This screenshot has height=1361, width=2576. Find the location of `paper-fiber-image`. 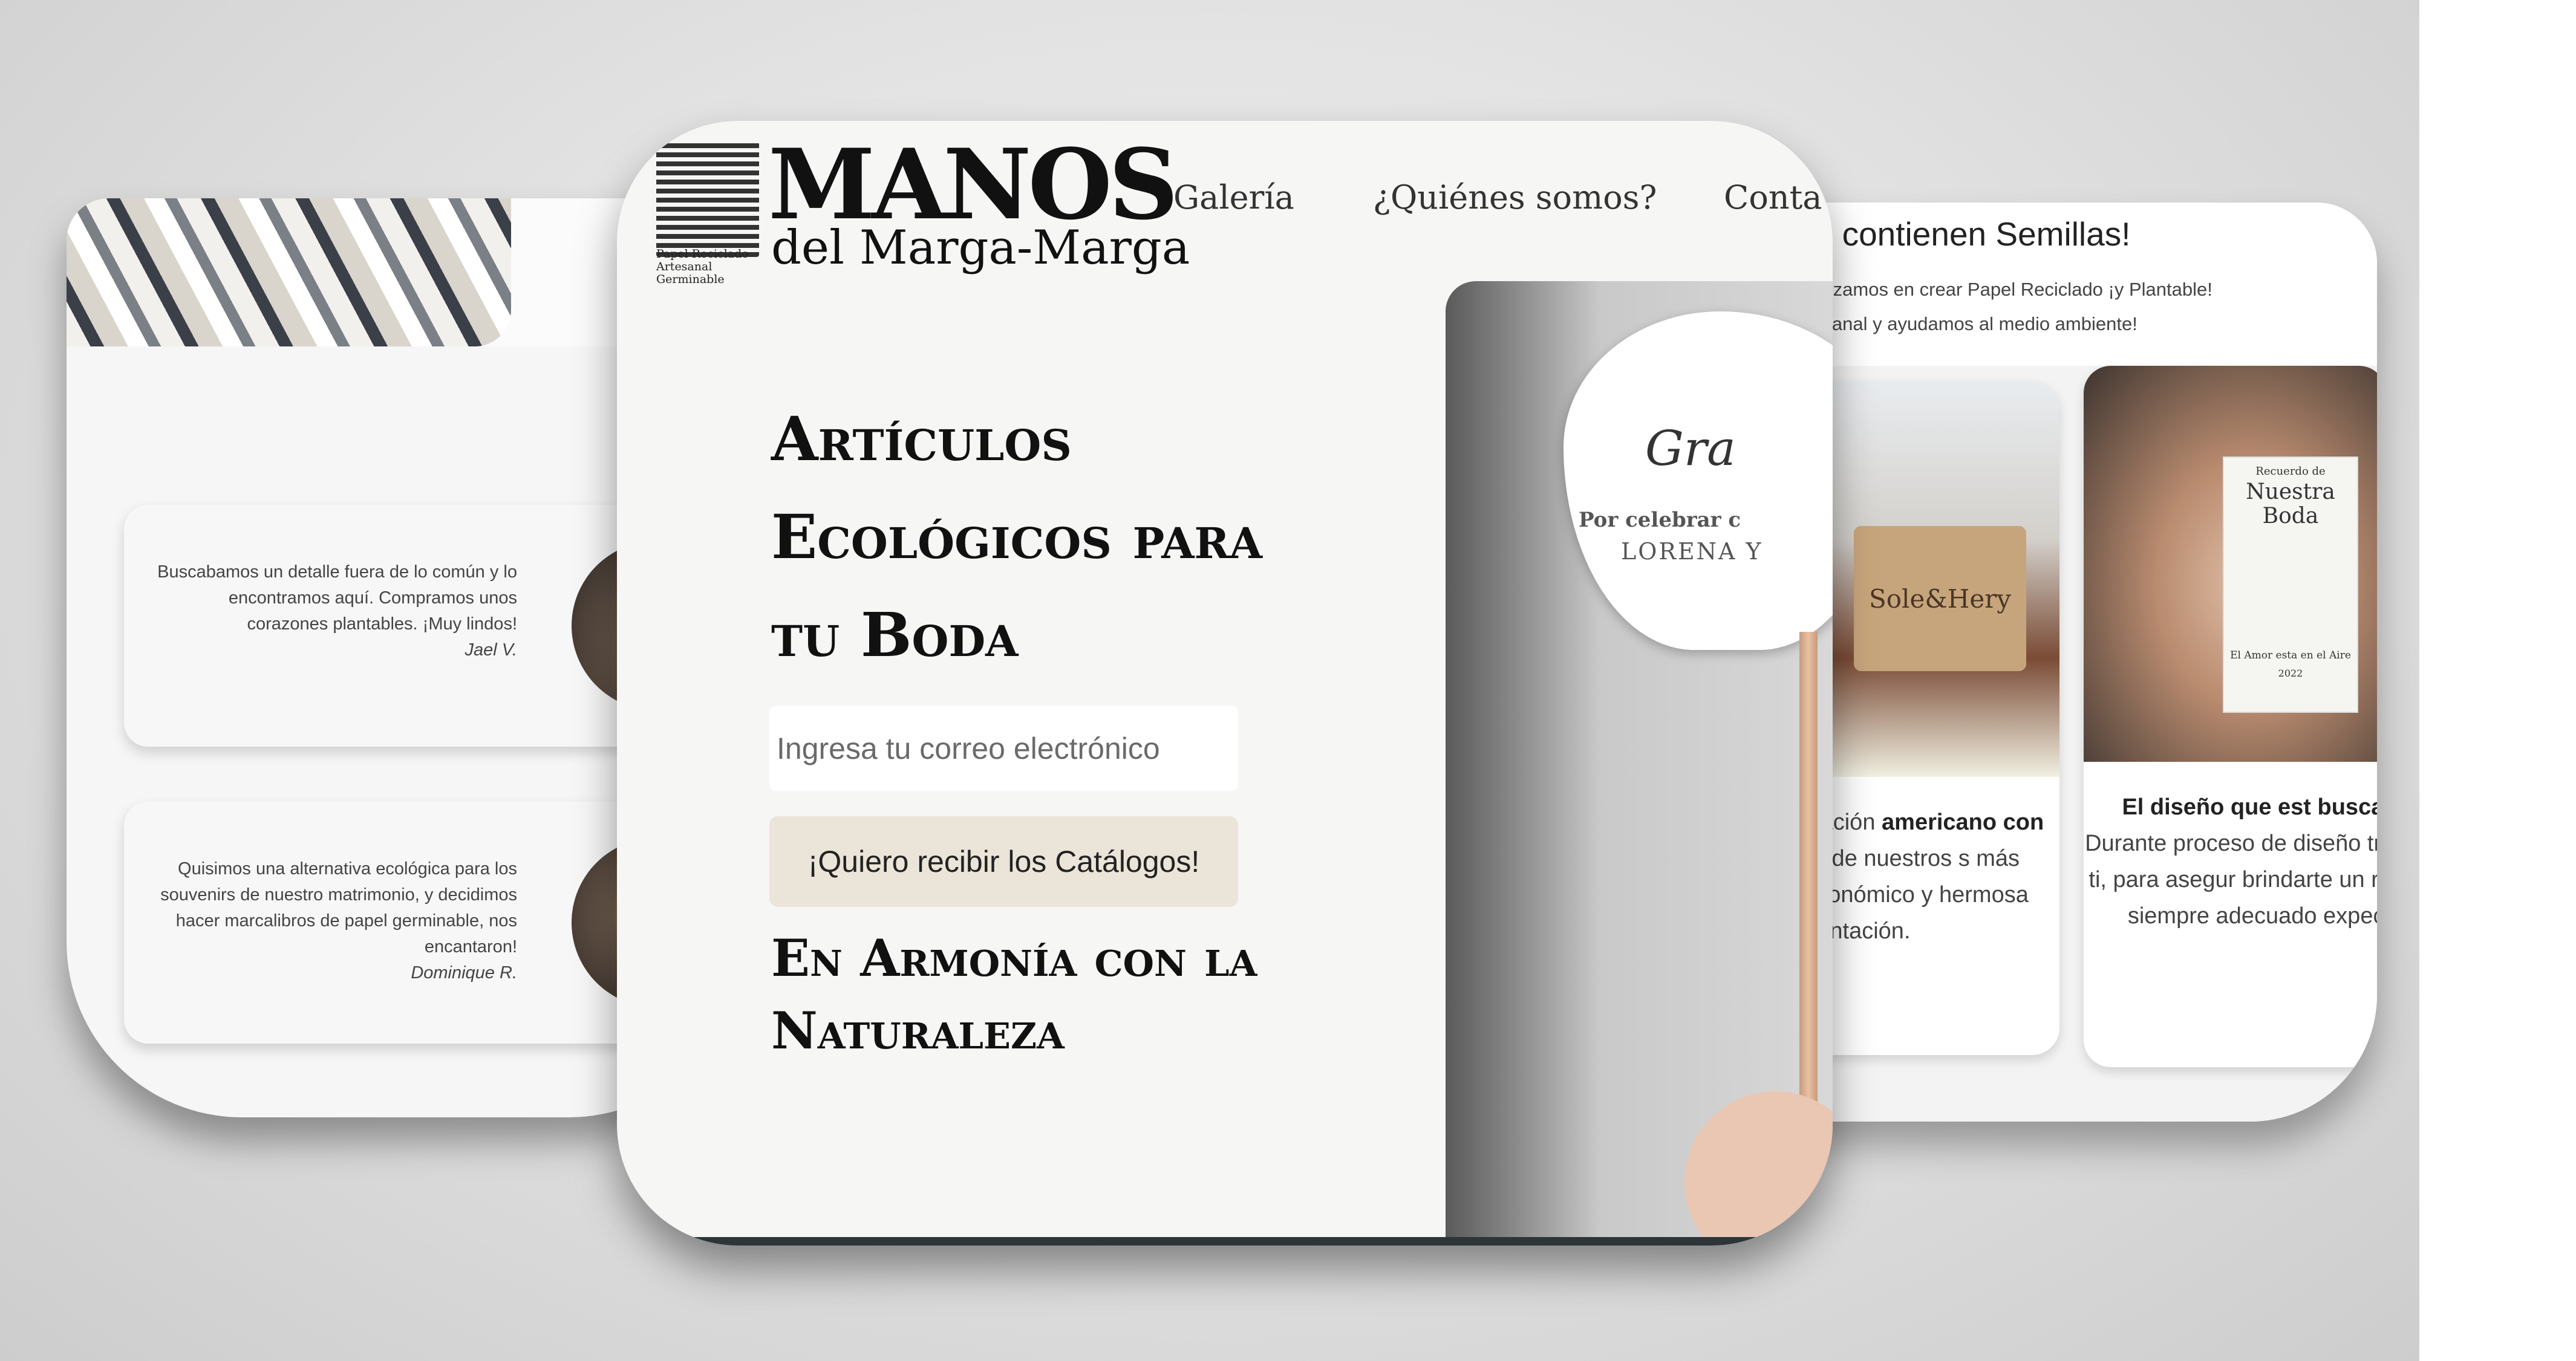

paper-fiber-image is located at coordinates (289, 272).